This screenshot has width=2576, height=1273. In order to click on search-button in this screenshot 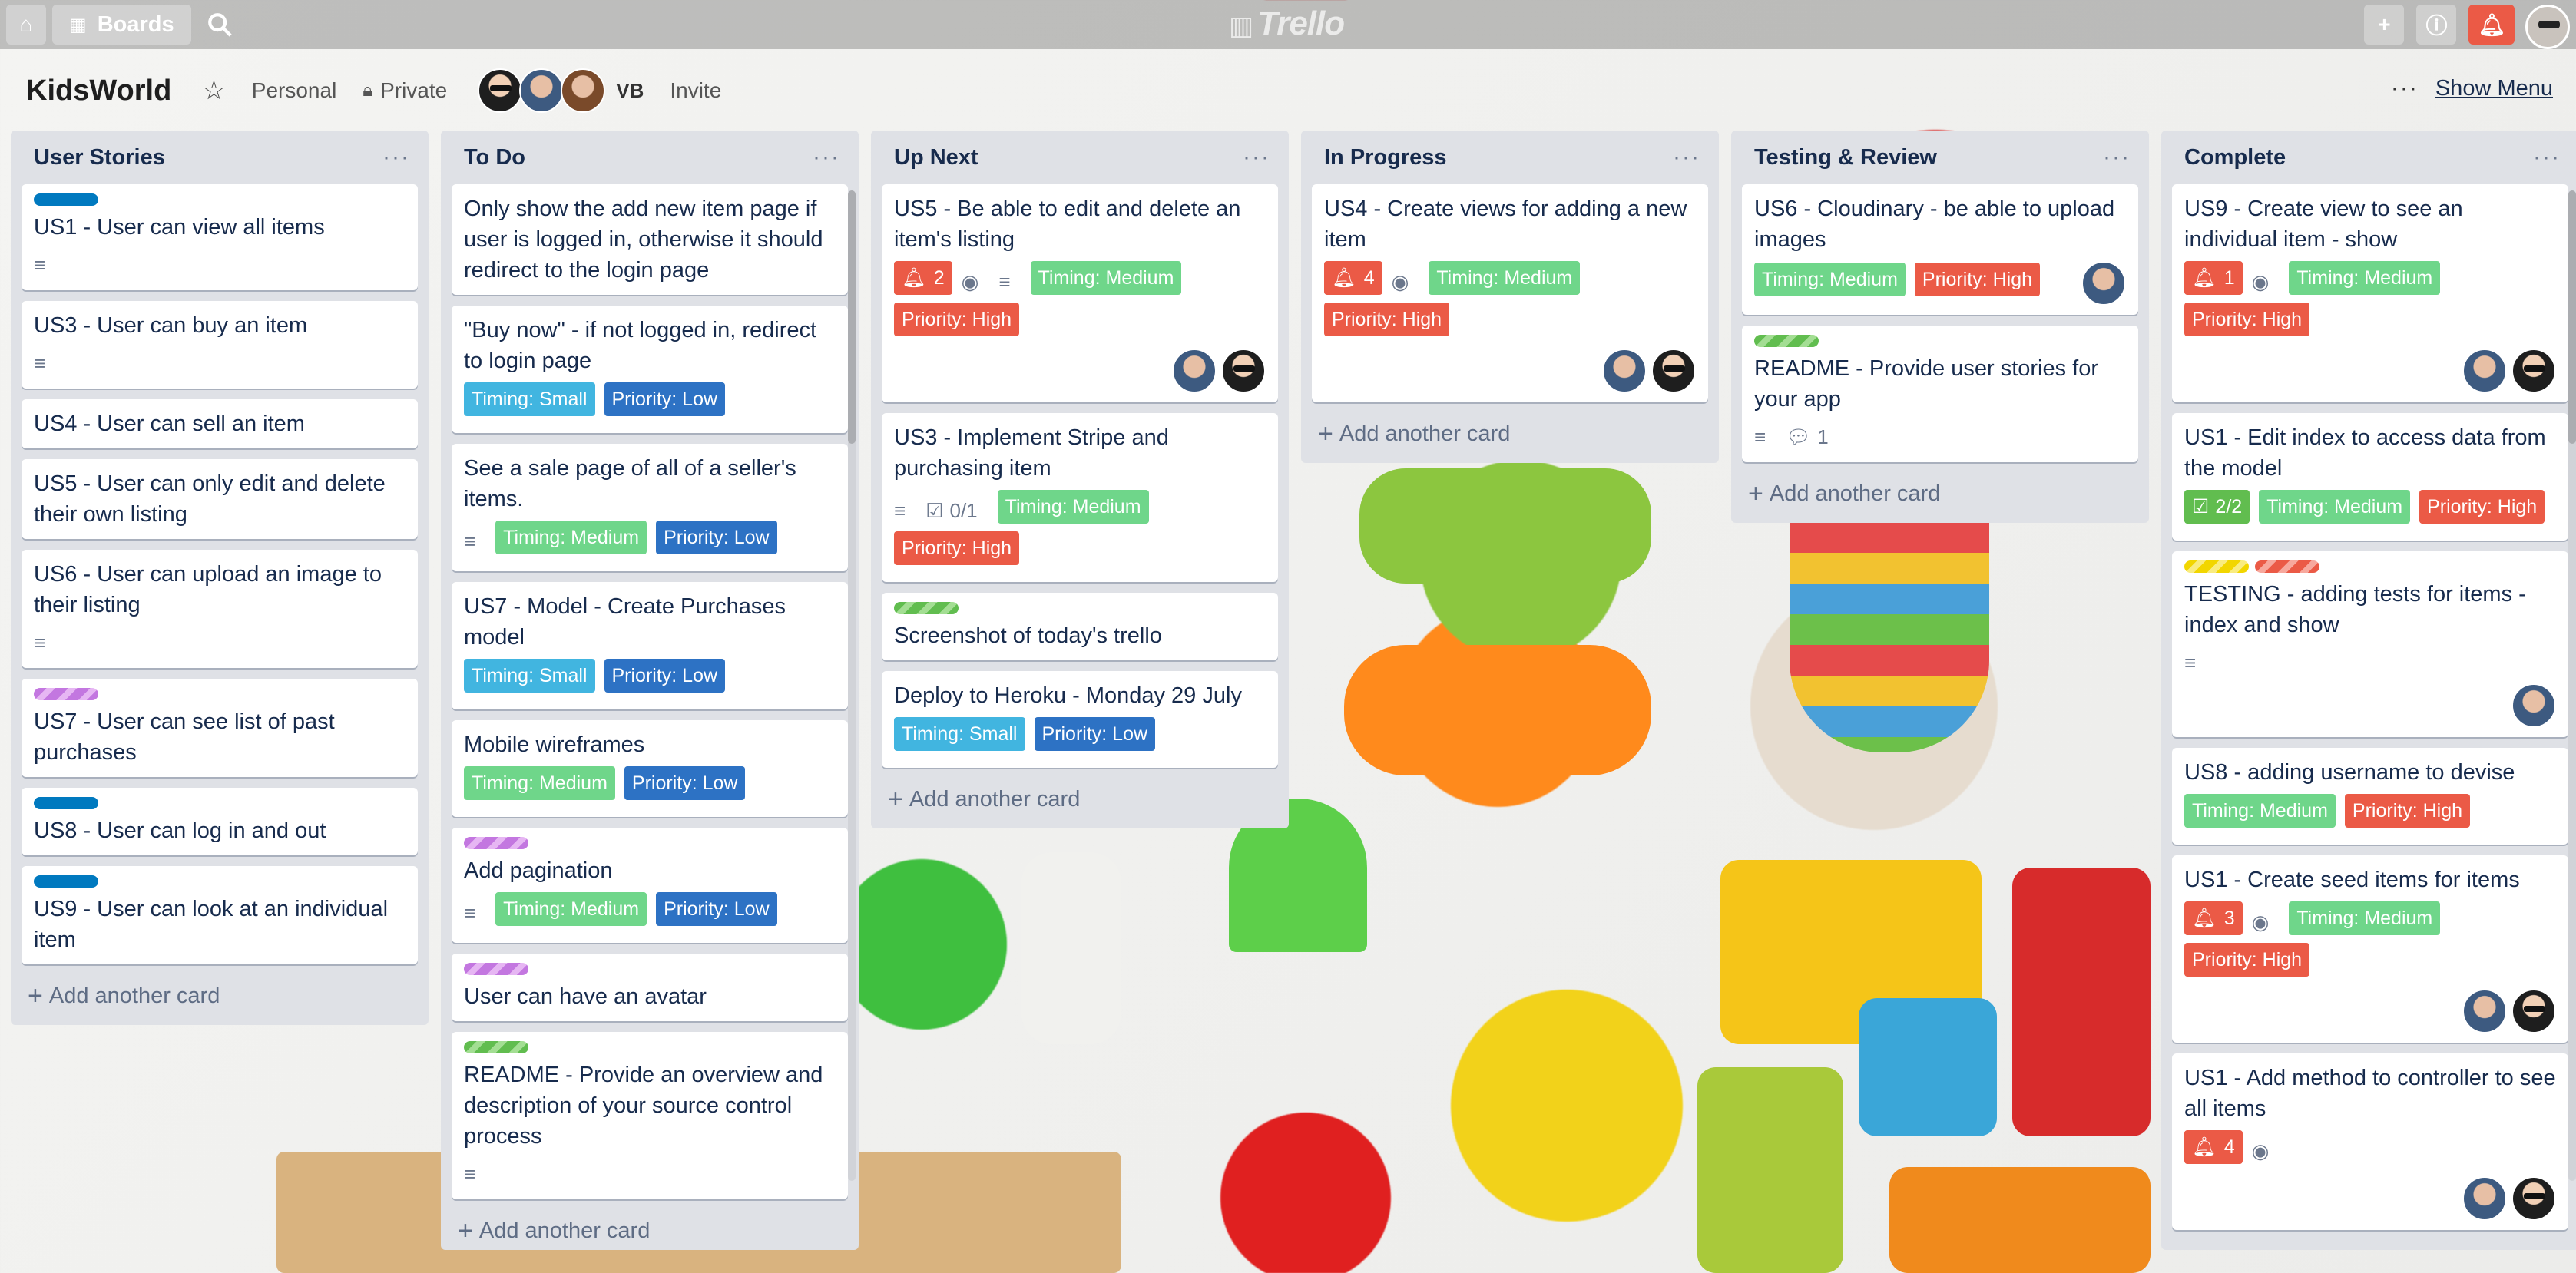, I will do `click(219, 25)`.